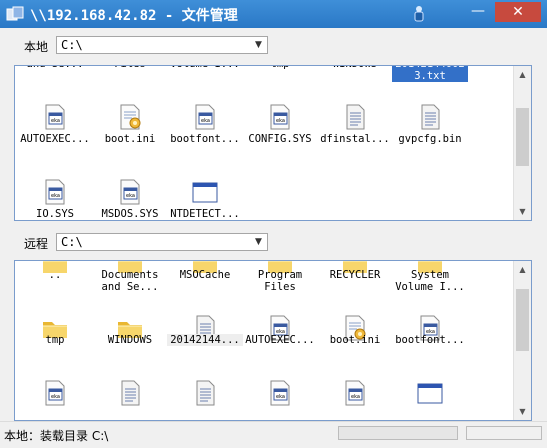 The width and height of the screenshot is (547, 448). What do you see at coordinates (398, 433) in the screenshot?
I see `progress-bar` at bounding box center [398, 433].